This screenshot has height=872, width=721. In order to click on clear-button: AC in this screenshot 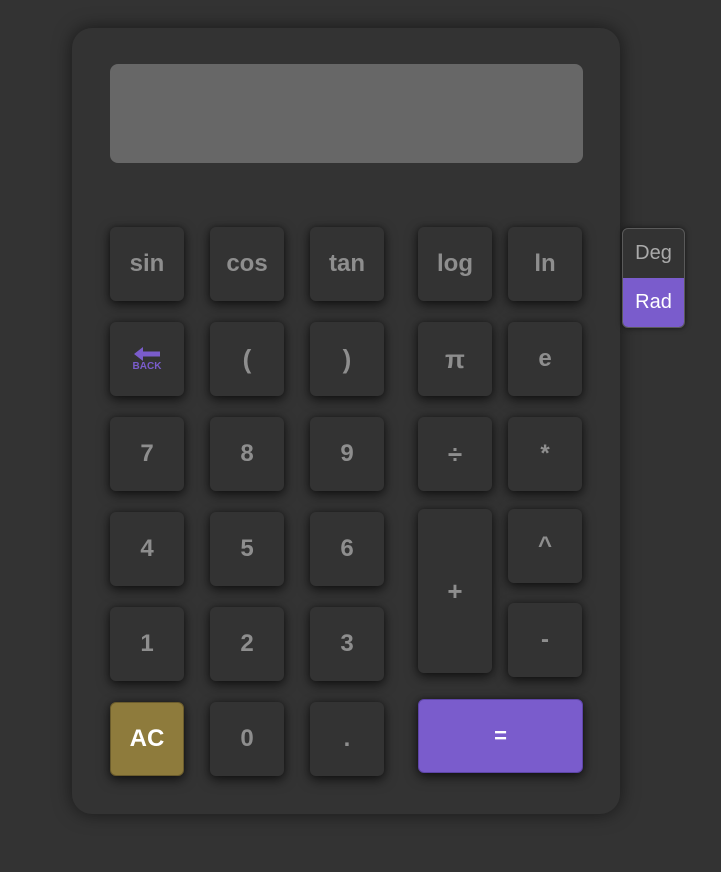, I will do `click(147, 739)`.